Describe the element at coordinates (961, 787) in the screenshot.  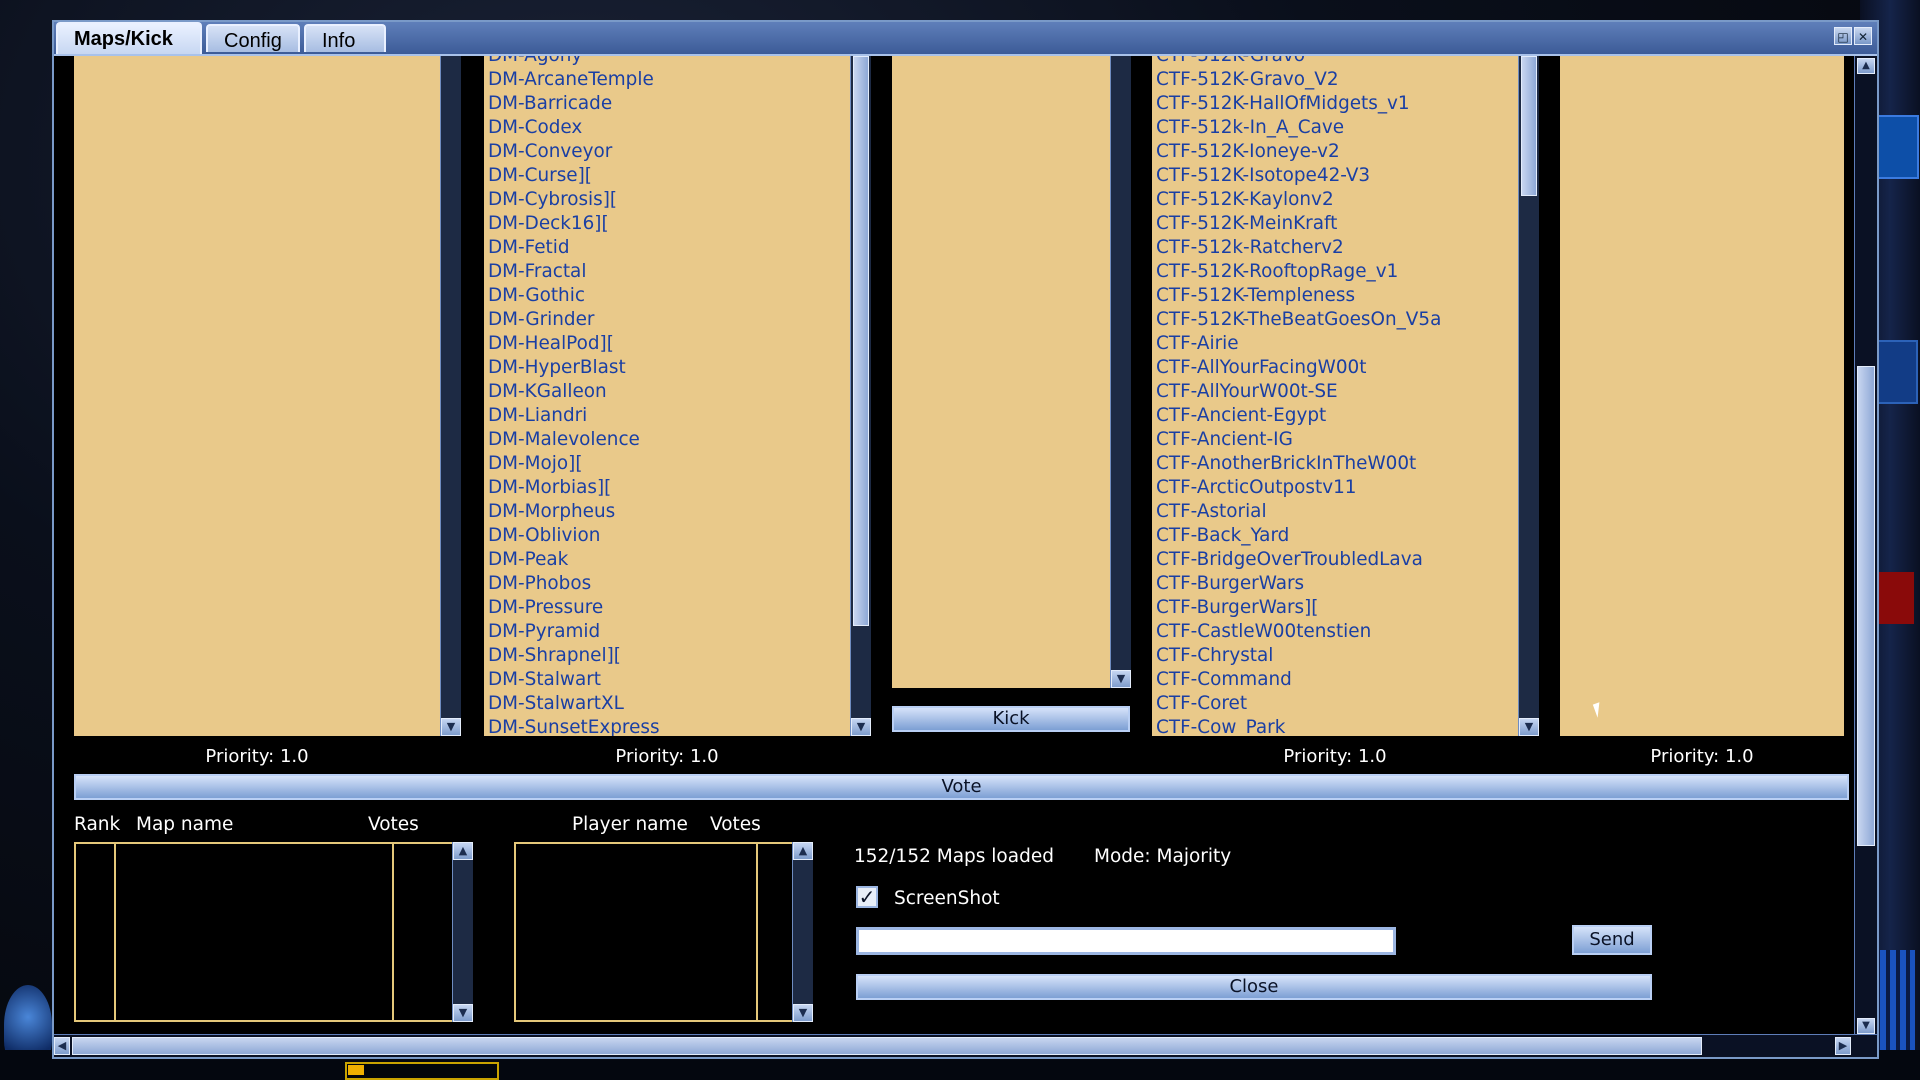
I see `vote-button: Vote` at that location.